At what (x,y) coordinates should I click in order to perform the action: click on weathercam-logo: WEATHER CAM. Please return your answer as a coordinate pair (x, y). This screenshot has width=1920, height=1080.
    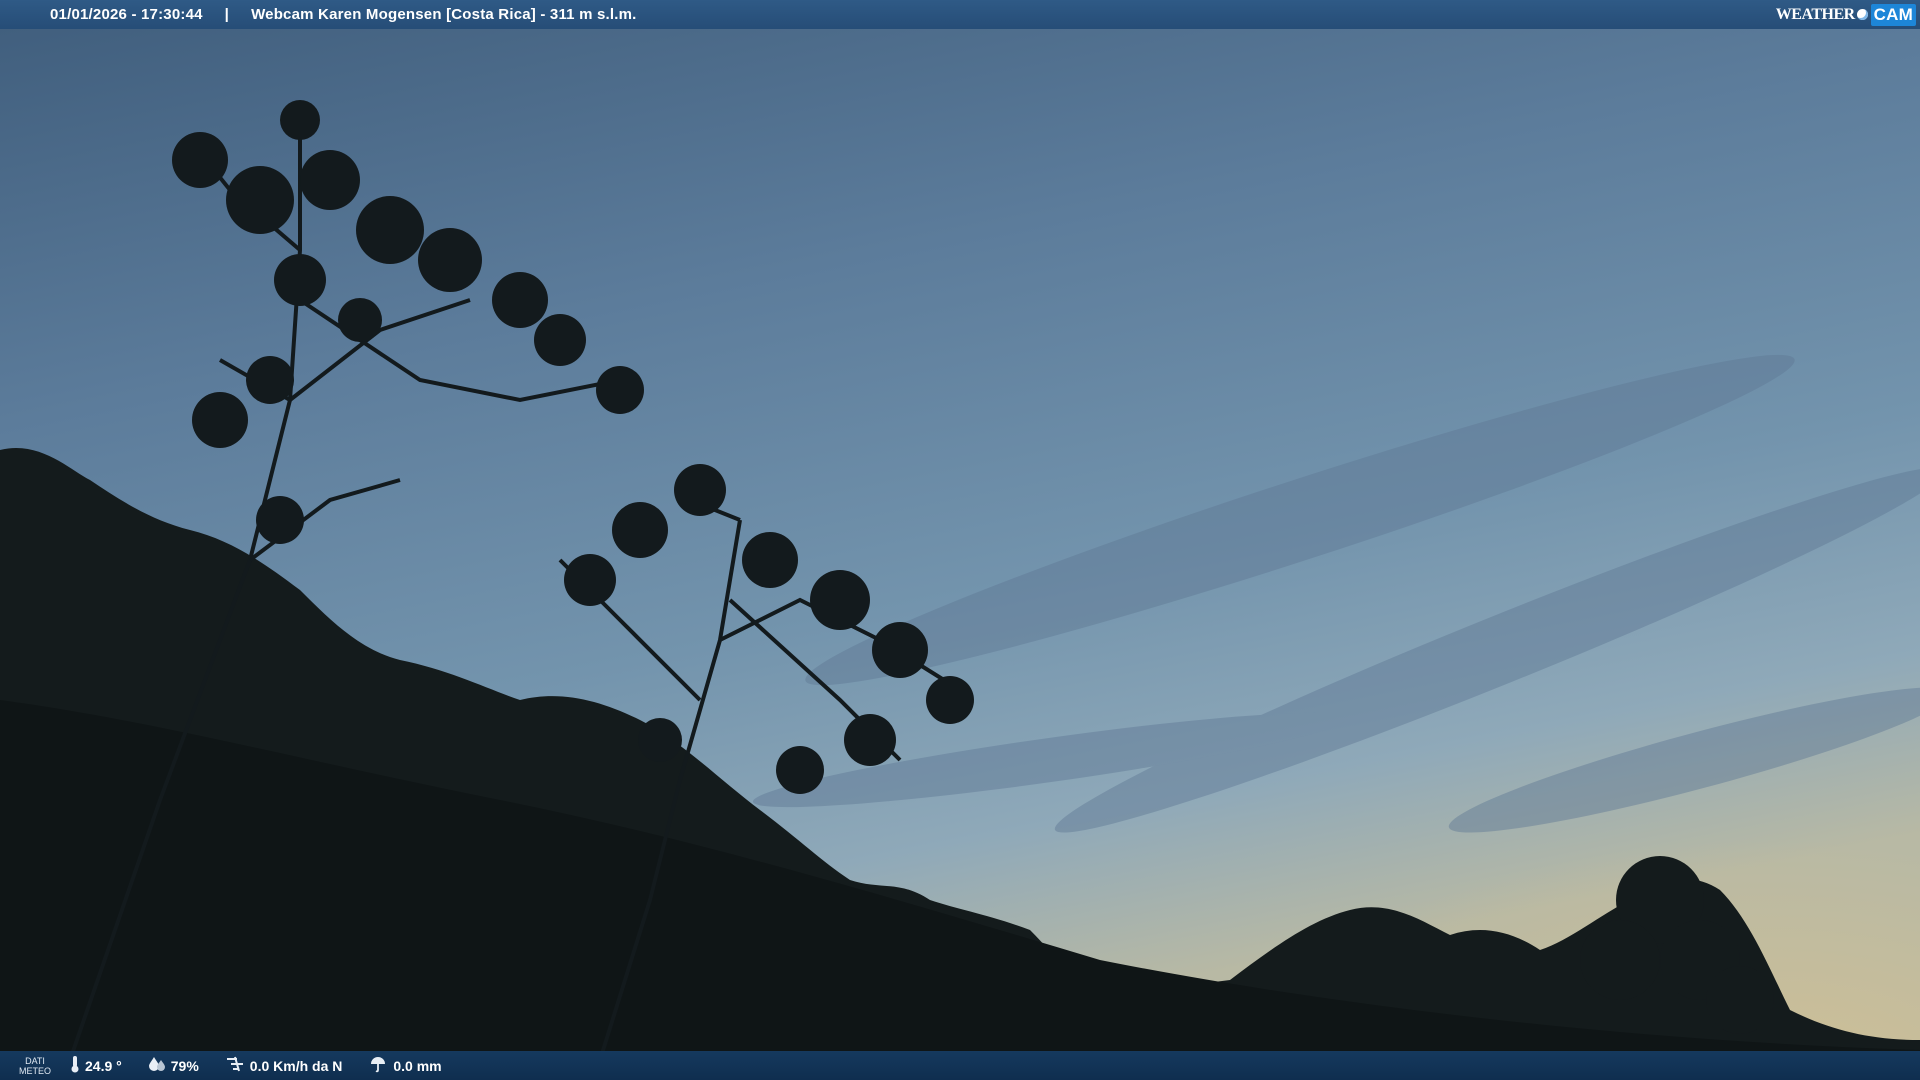
    Looking at the image, I should click on (1846, 14).